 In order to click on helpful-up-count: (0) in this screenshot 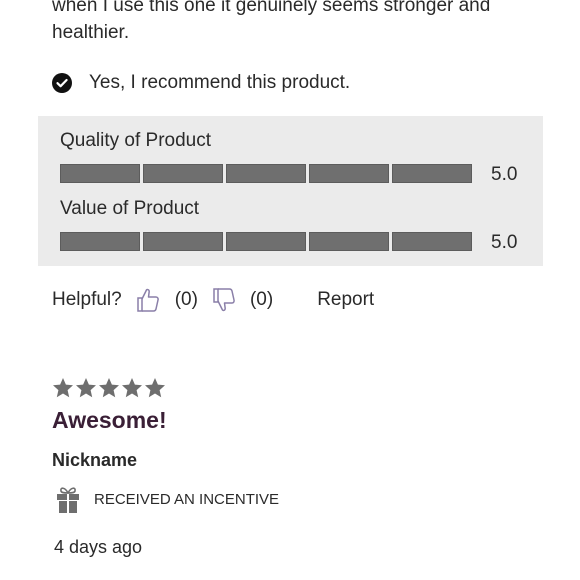, I will do `click(186, 300)`.